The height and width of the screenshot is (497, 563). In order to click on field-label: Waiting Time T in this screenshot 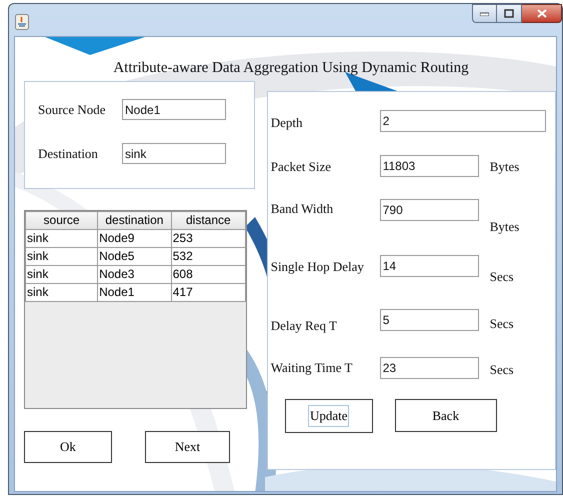, I will do `click(312, 368)`.